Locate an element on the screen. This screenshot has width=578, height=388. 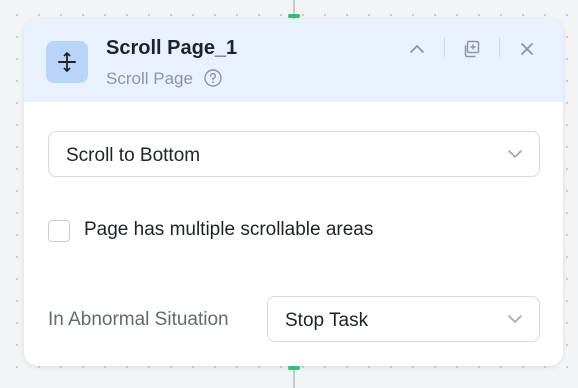
multiple-areas-checkbox is located at coordinates (59, 231).